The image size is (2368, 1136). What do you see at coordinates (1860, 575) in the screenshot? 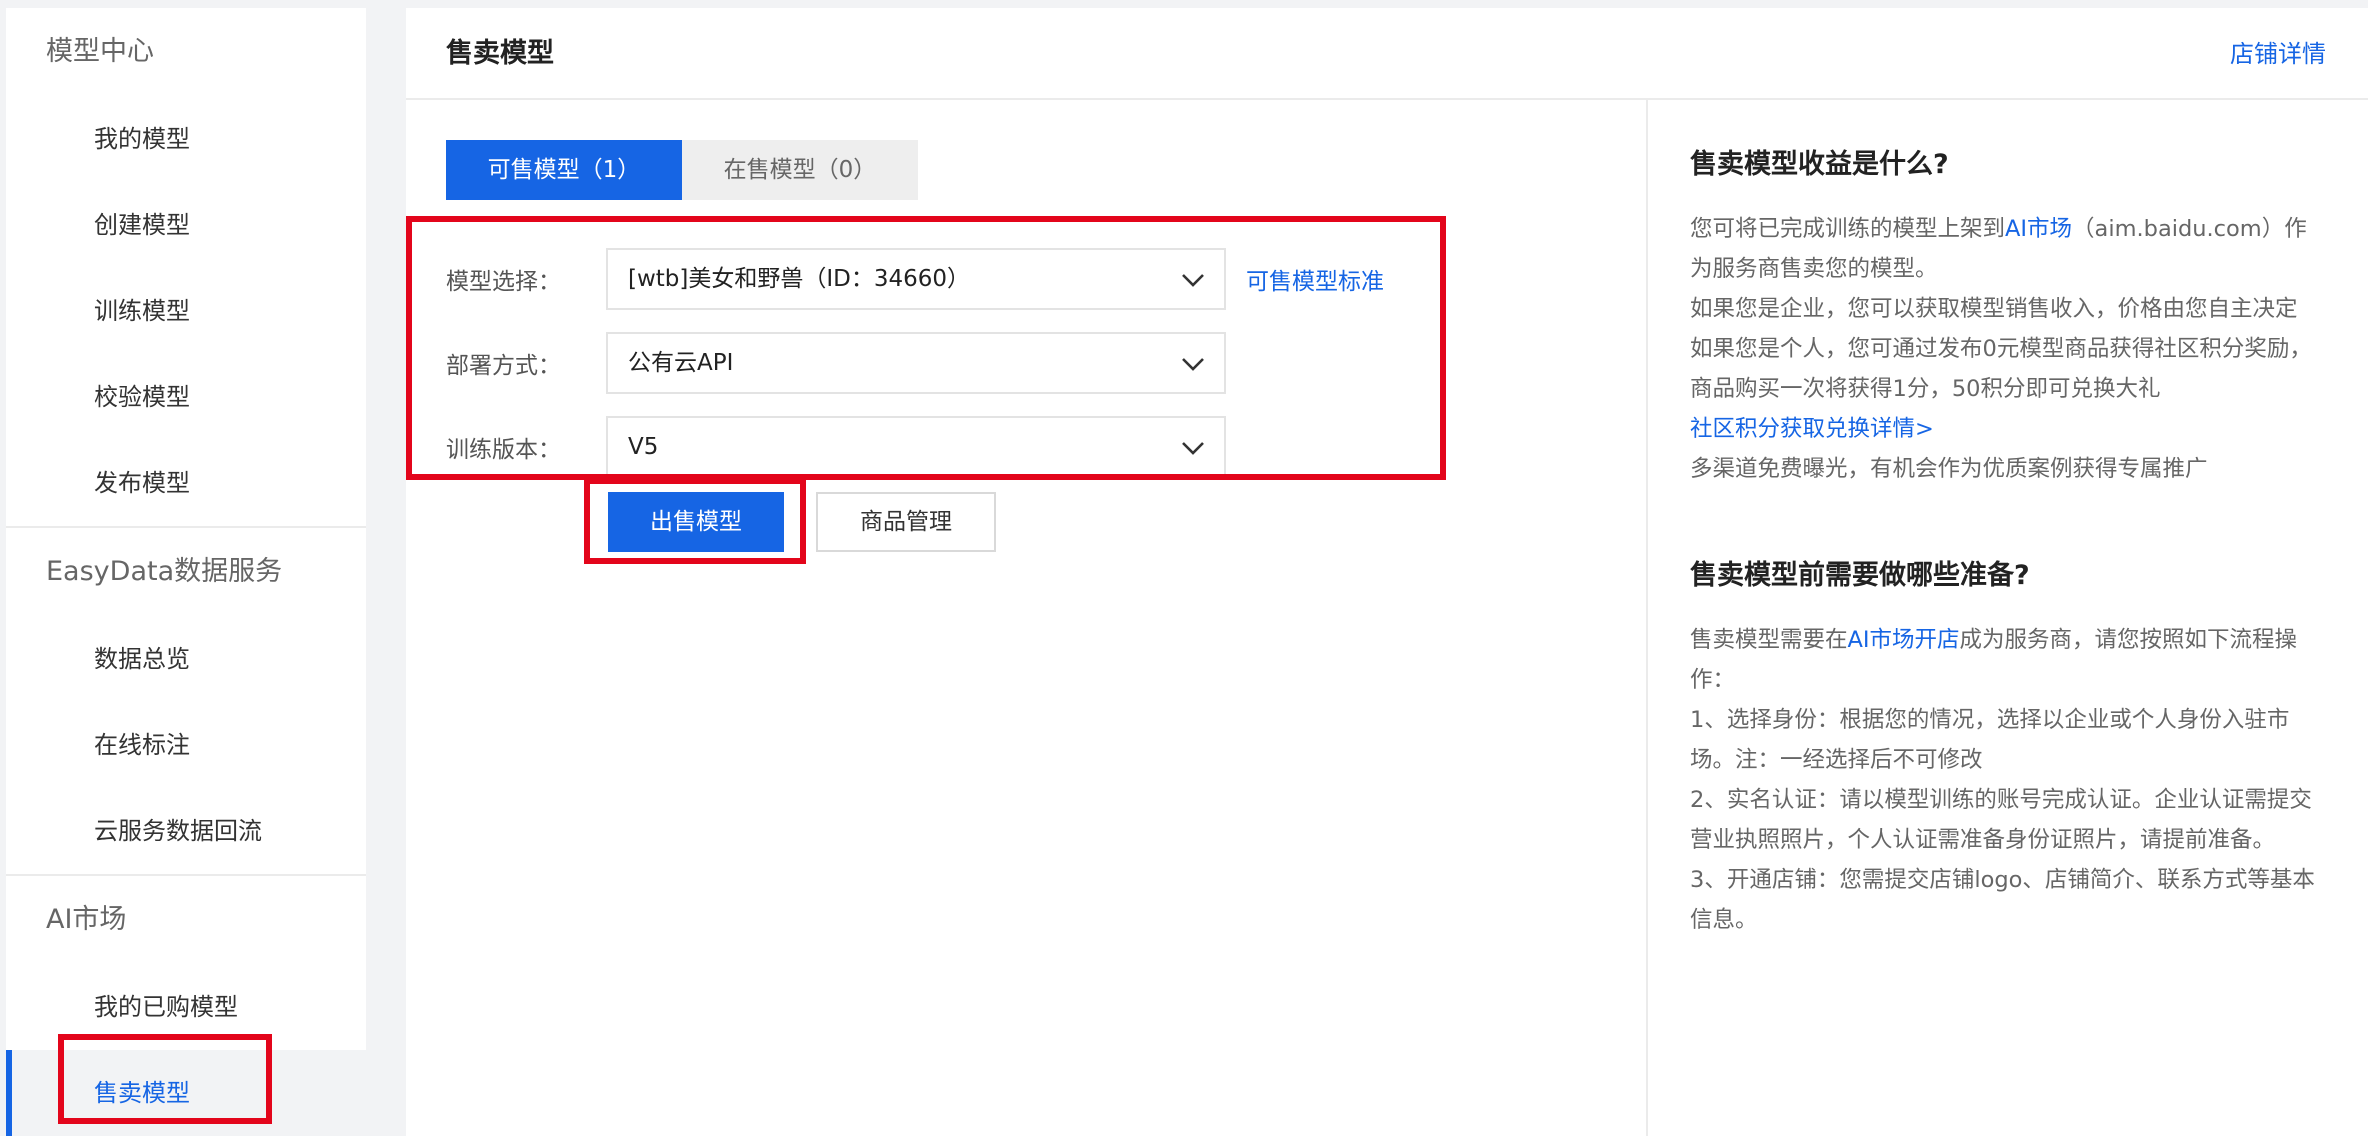
I see `help-title-preparation: 售卖模型前需要做哪些准备?` at bounding box center [1860, 575].